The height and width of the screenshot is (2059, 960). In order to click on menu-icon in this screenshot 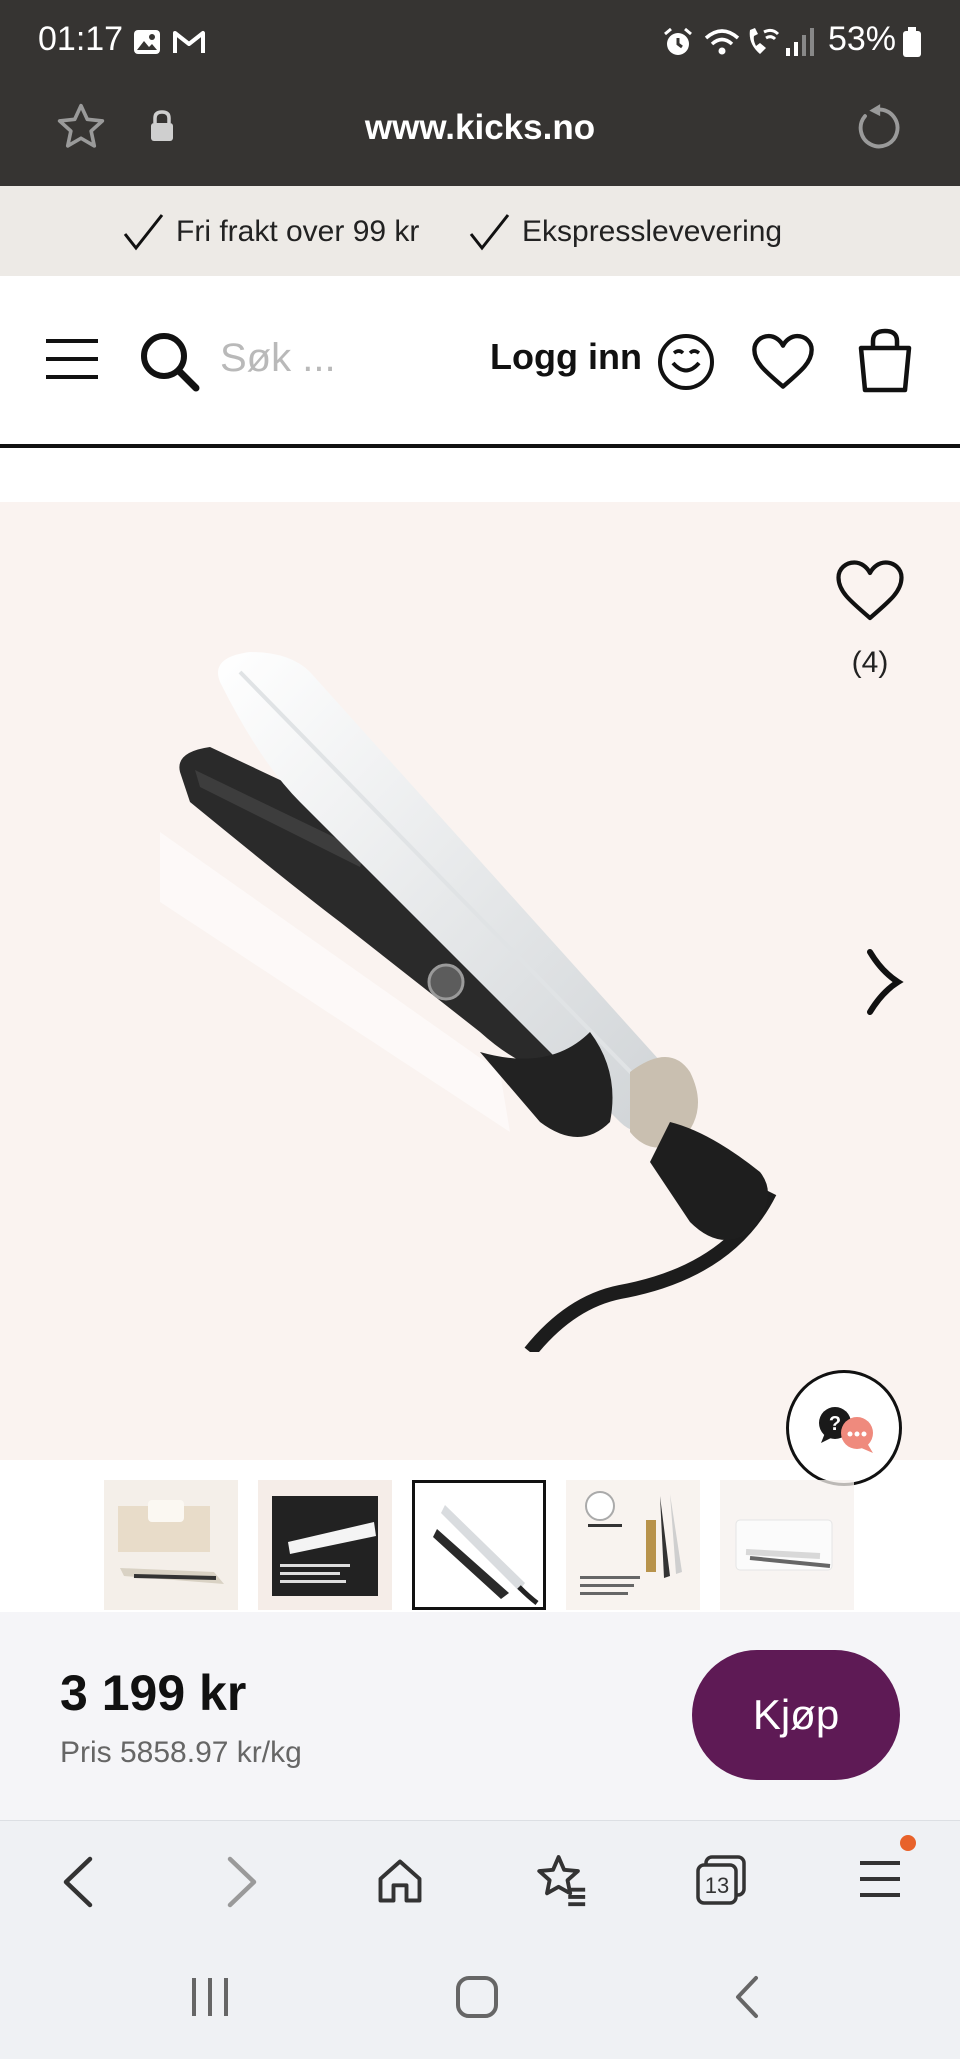, I will do `click(72, 359)`.